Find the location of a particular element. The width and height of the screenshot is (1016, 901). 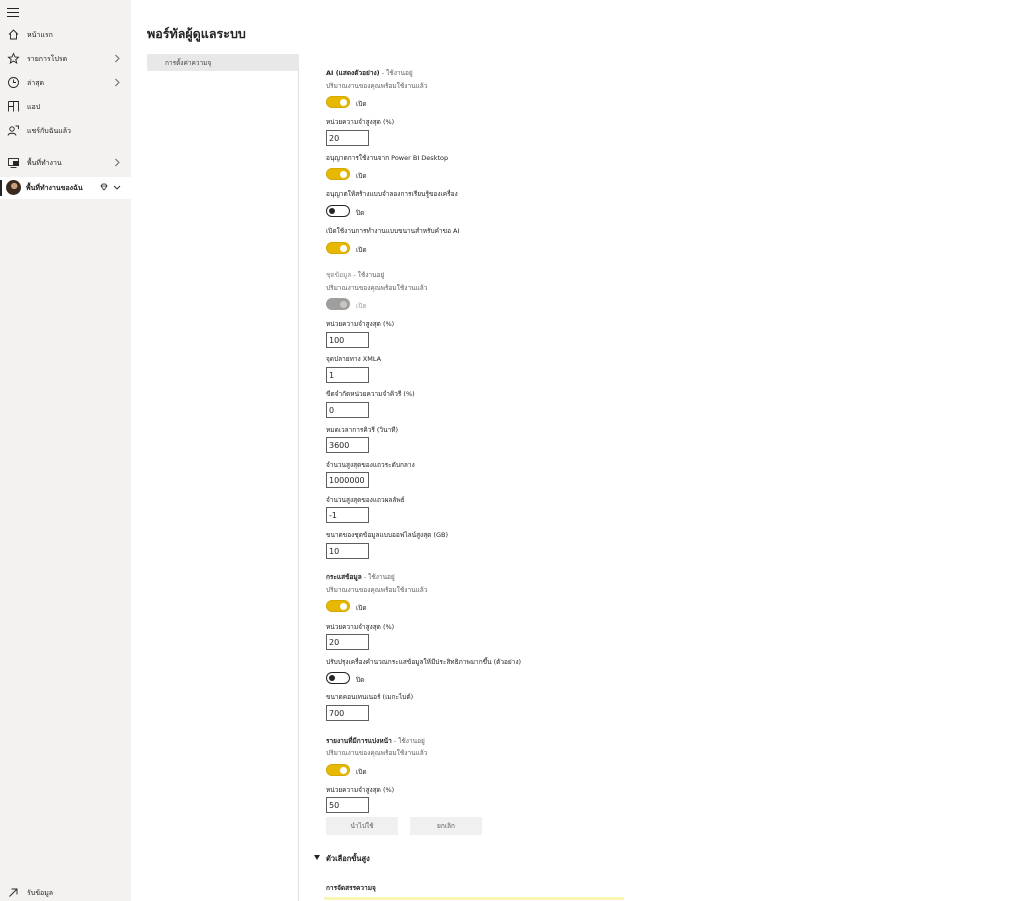

nav-item-label: หน้าแรก is located at coordinates (40, 34).